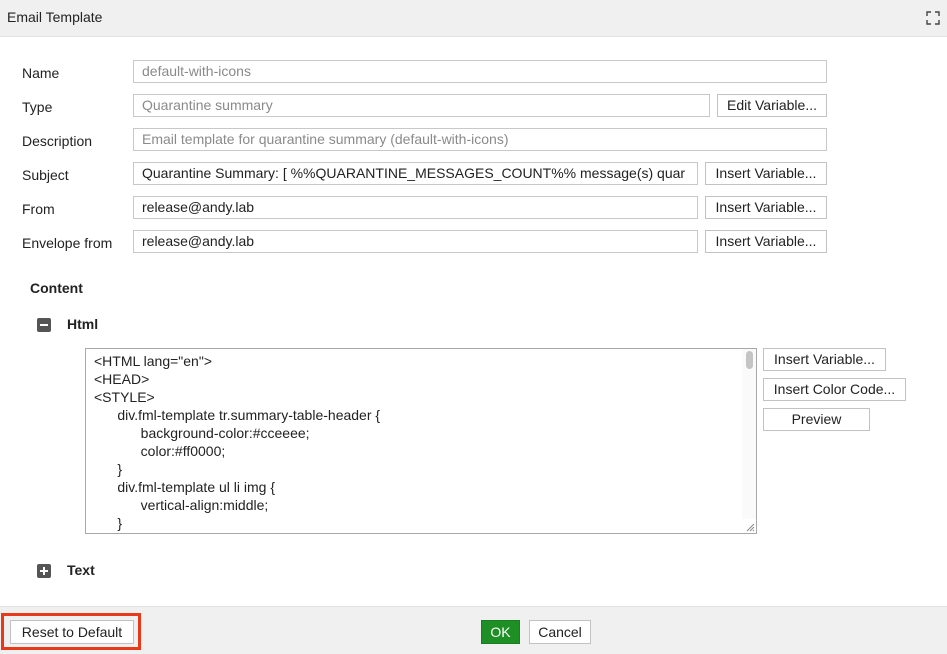 The width and height of the screenshot is (947, 654). Describe the element at coordinates (749, 434) in the screenshot. I see `editor-scrollbar` at that location.